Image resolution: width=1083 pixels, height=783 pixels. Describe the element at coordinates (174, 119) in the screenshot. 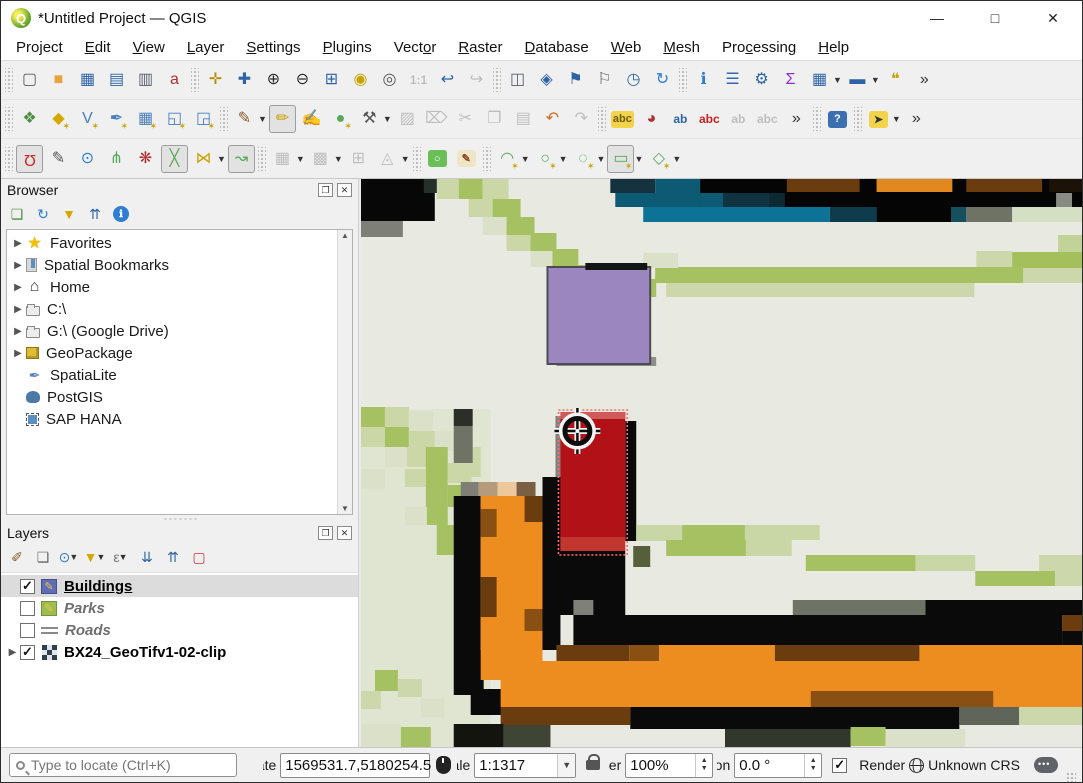

I see `new-virtual-layer-button: ◱ ✶` at that location.